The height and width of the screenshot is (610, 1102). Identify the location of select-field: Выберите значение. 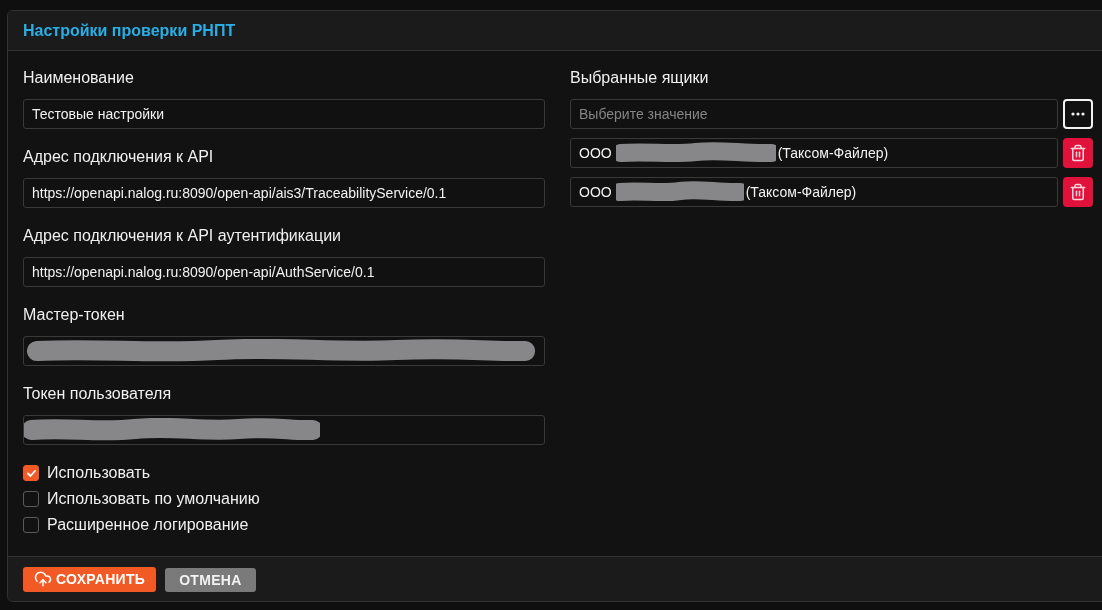
(814, 114).